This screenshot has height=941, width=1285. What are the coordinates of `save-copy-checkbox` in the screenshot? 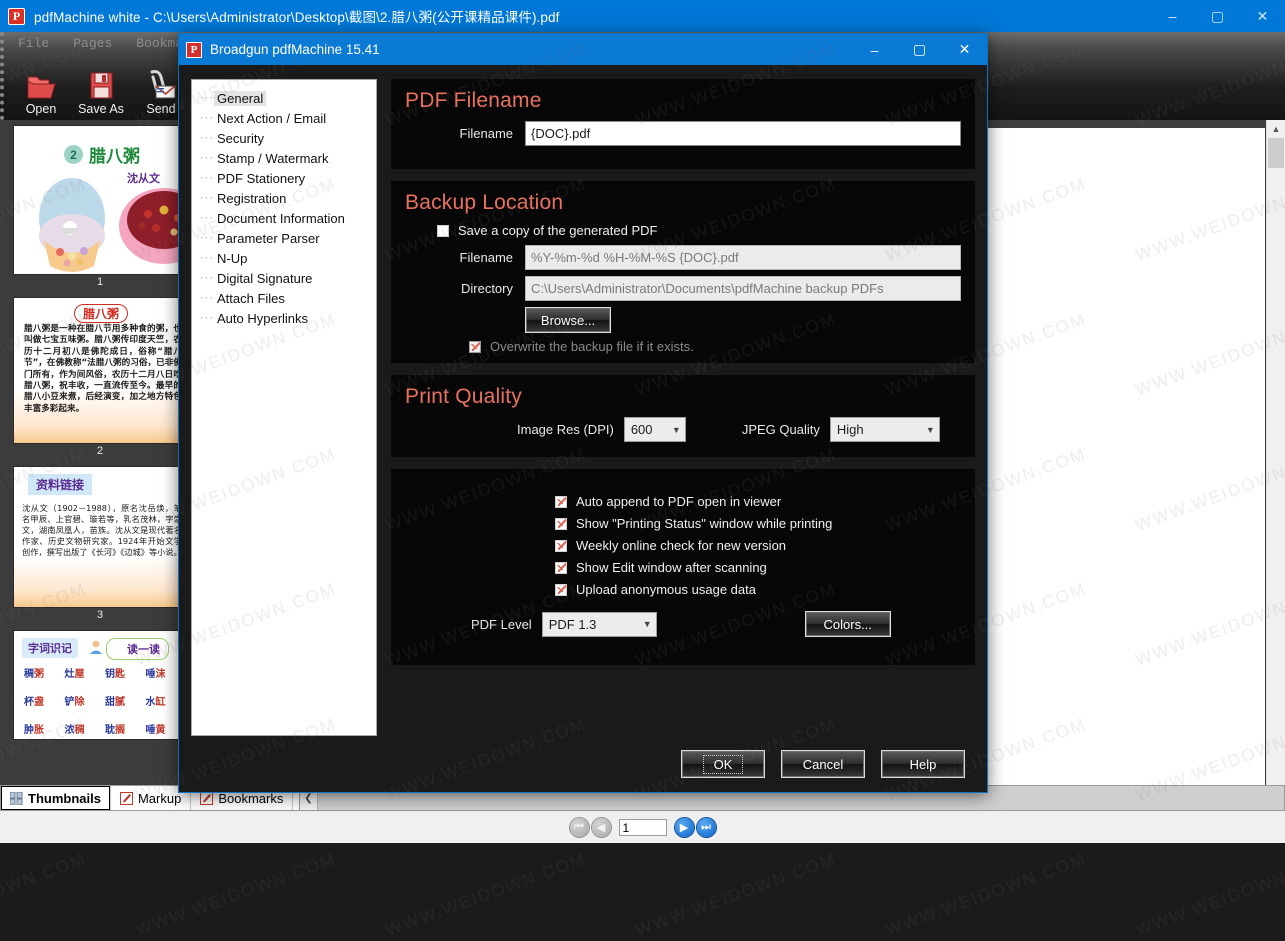 It's located at (443, 230).